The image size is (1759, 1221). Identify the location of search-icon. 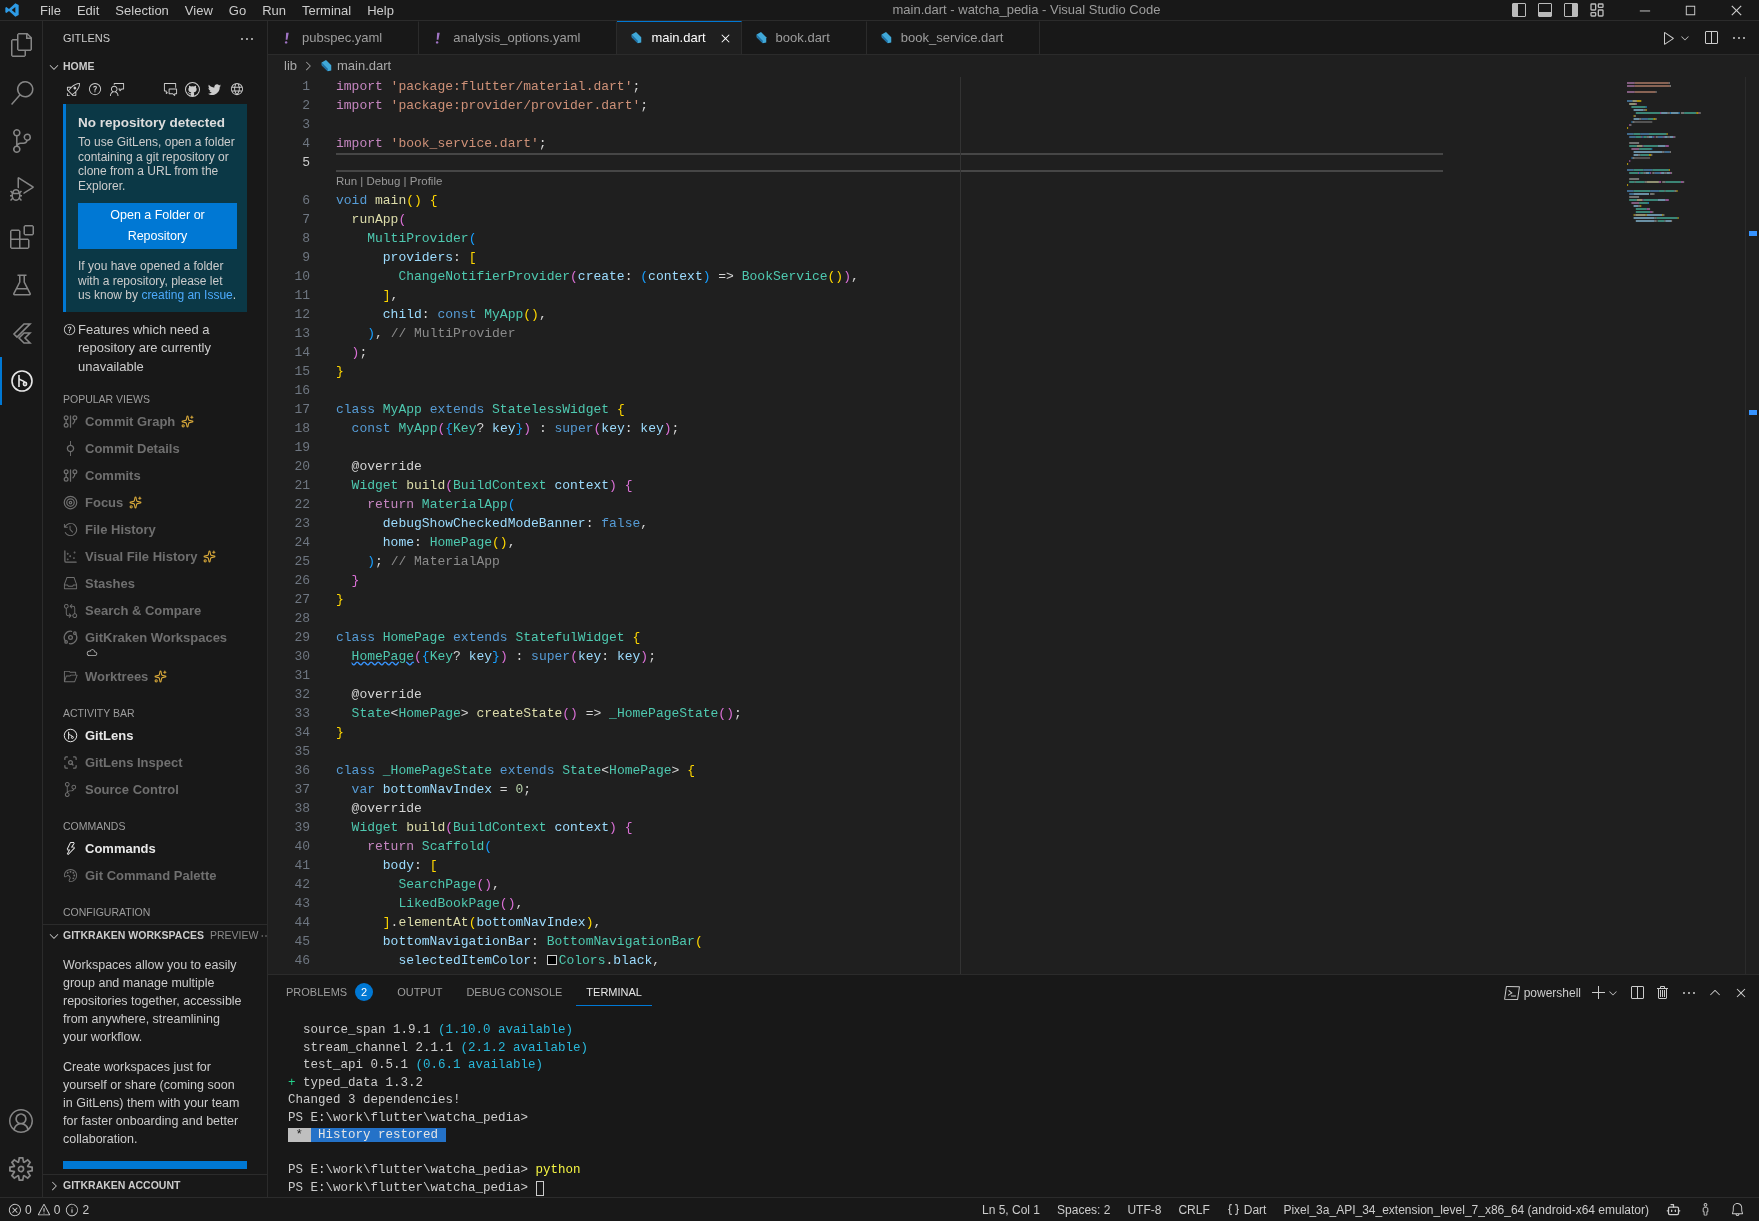
(22, 93).